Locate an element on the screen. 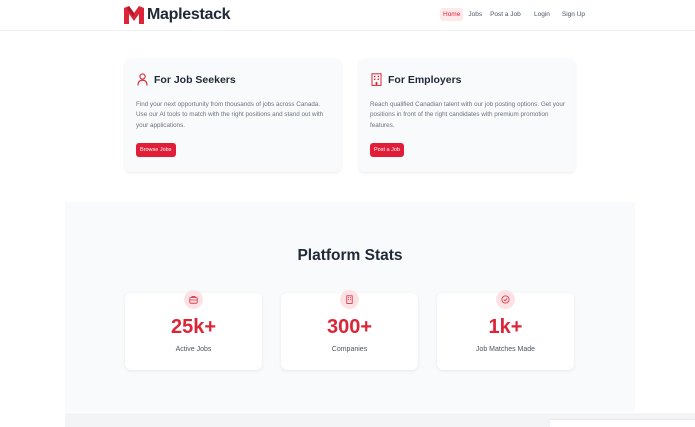 This screenshot has height=427, width=695. auth-nav: Login Sign Up is located at coordinates (562, 14).